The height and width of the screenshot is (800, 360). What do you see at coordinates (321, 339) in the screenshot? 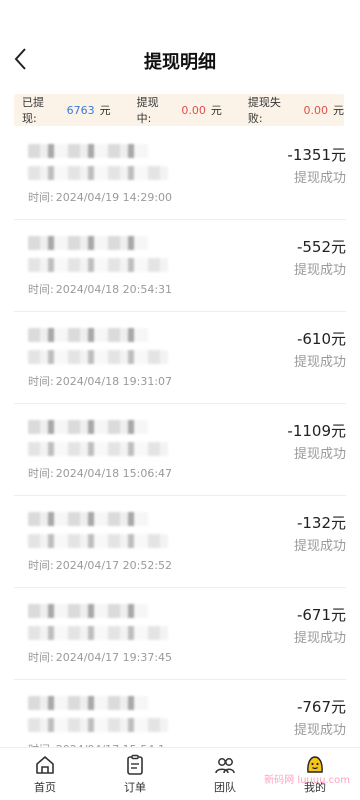
I see `record-amount: -610元` at bounding box center [321, 339].